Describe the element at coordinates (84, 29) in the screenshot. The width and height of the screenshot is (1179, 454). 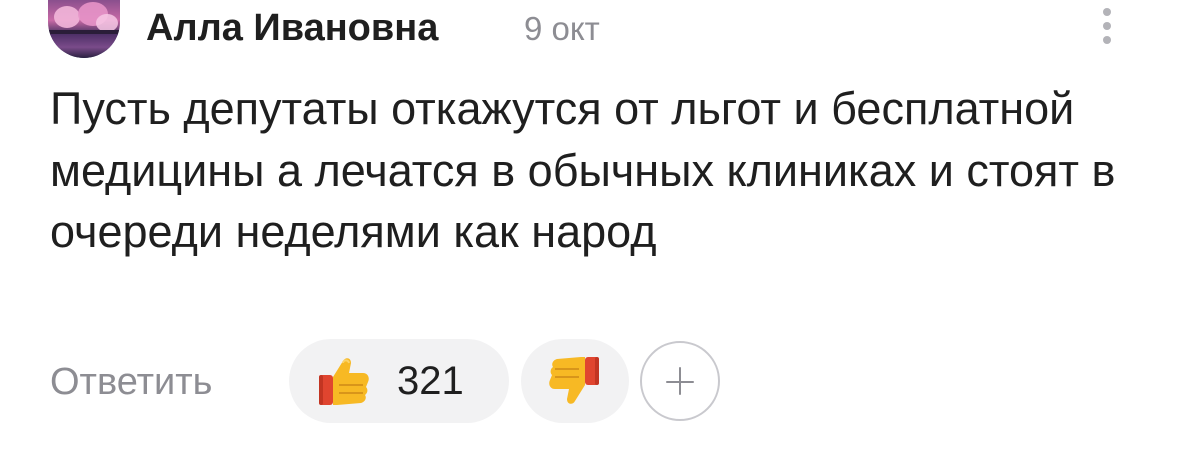
I see `avatar` at that location.